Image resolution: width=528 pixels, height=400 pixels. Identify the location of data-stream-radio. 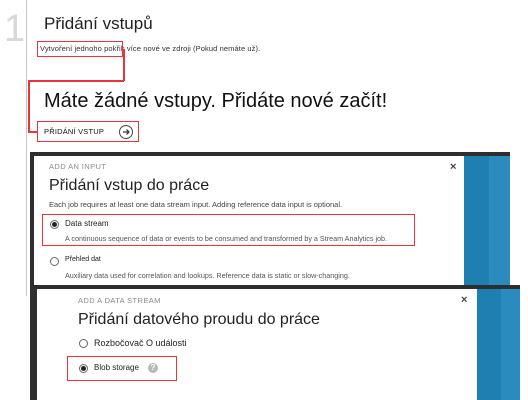
(54, 224).